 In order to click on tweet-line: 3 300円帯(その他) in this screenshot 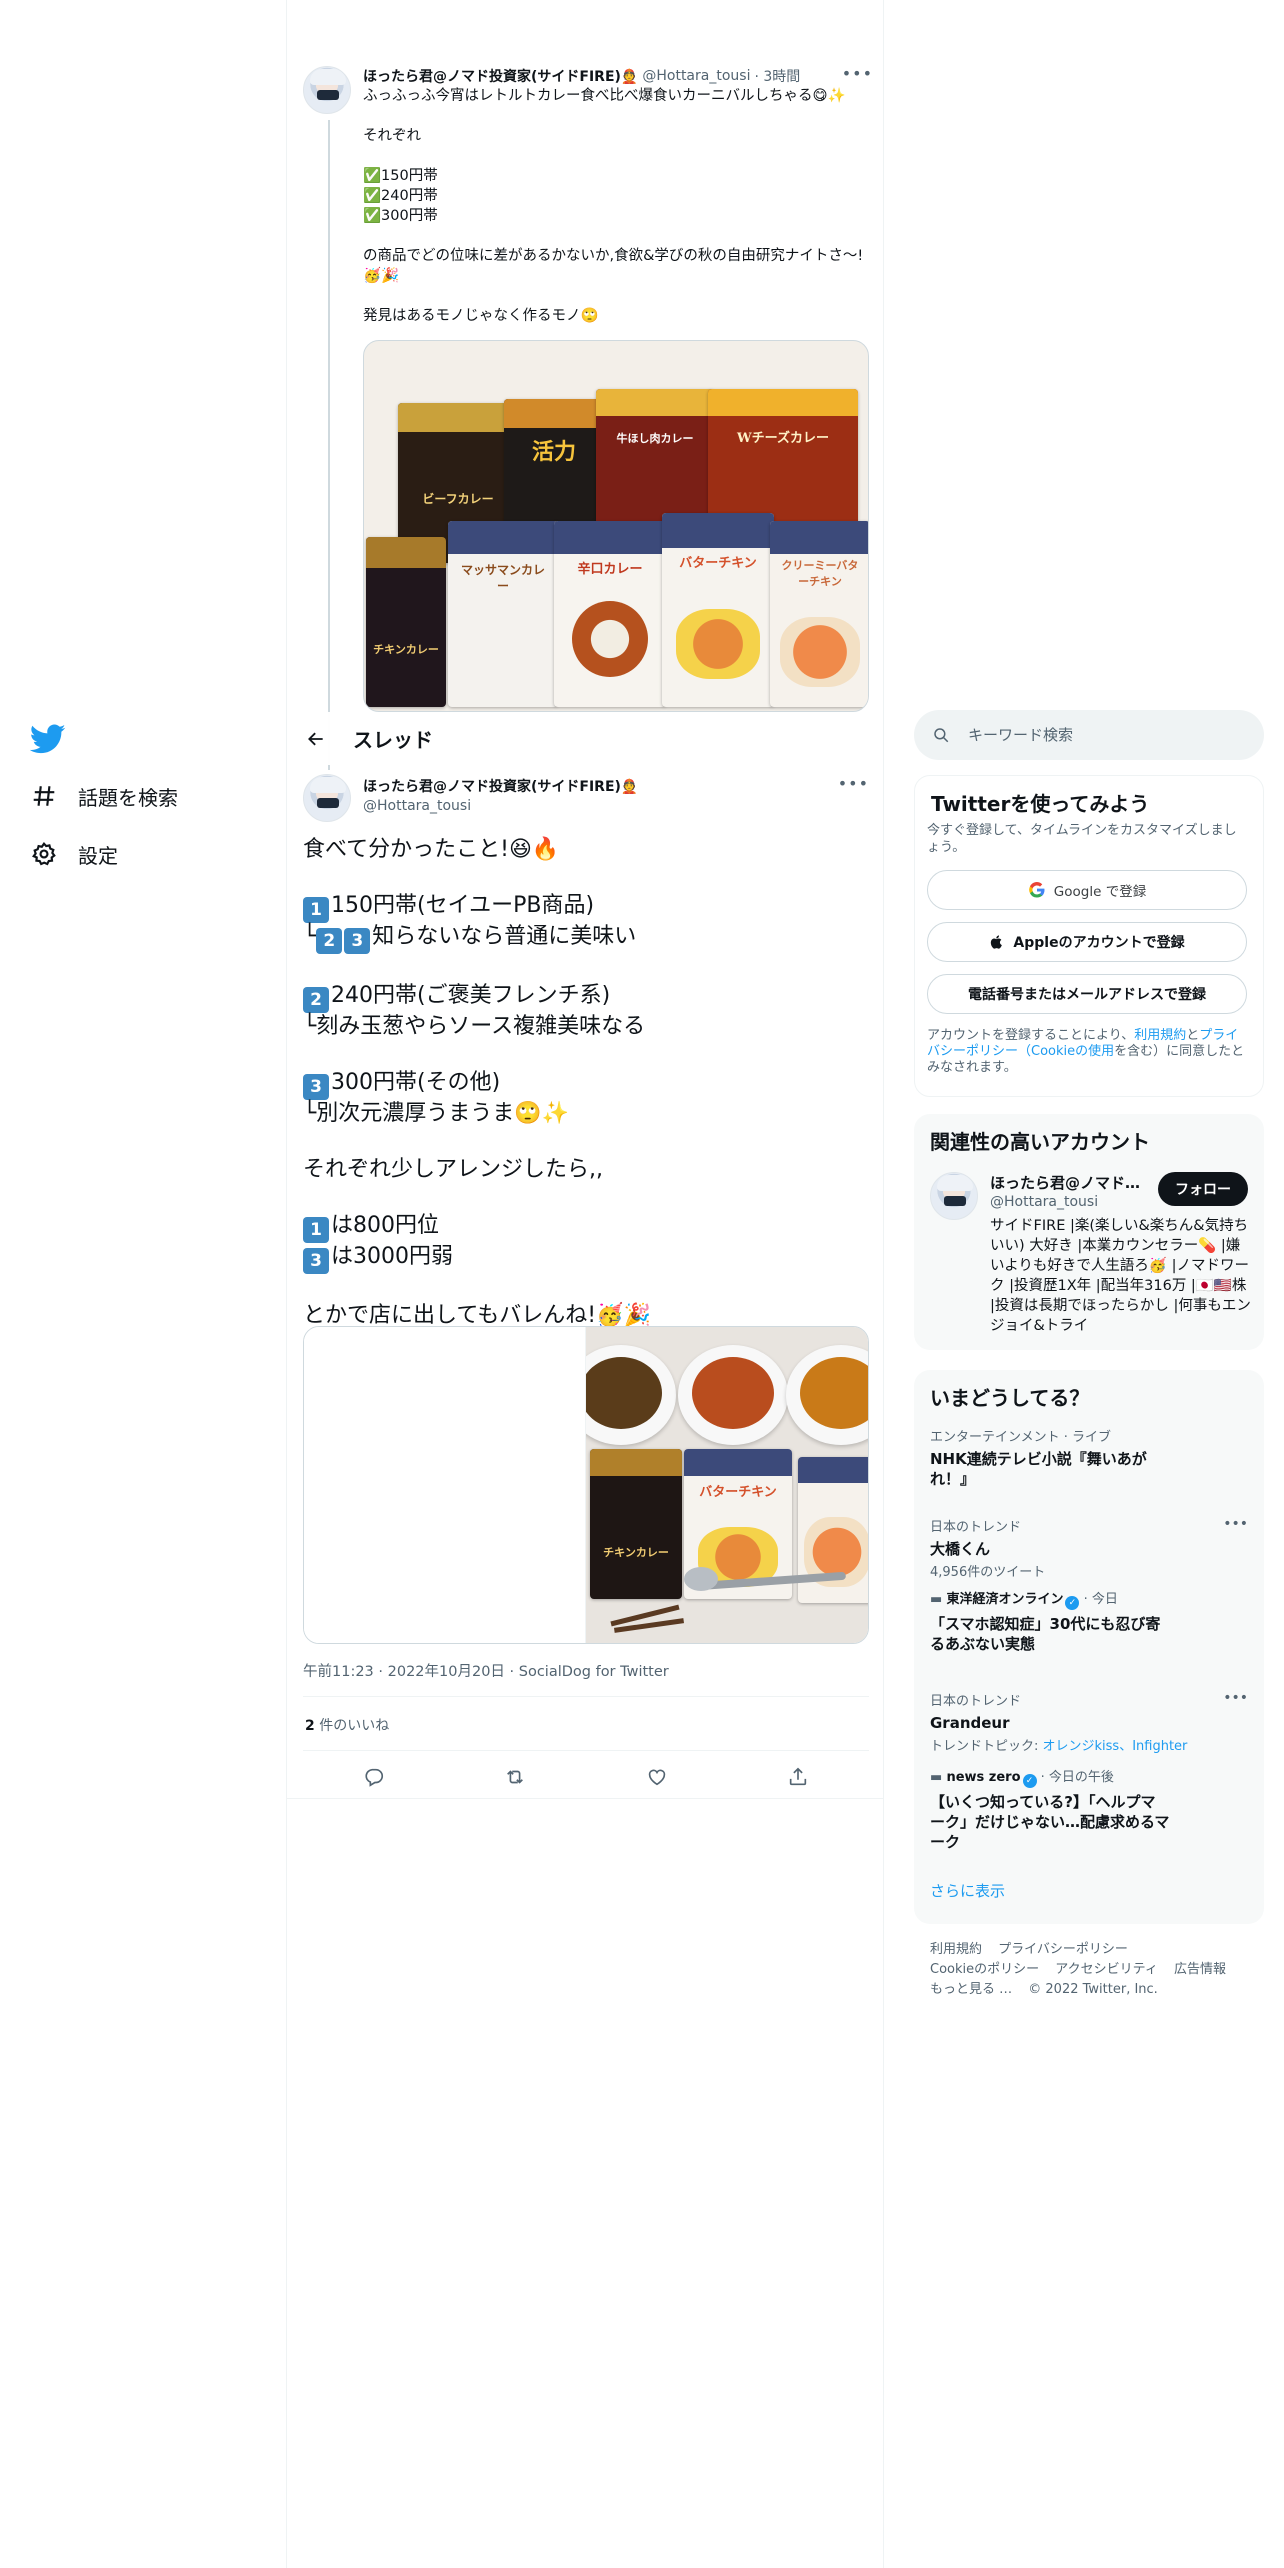, I will do `click(588, 1084)`.